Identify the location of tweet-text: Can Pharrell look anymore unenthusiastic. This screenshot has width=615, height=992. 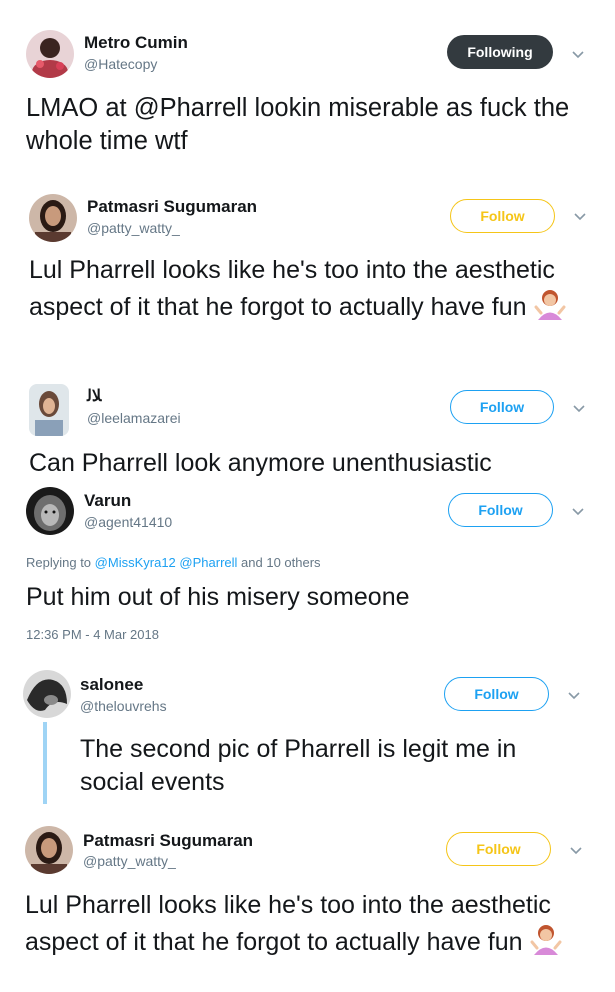
(260, 463).